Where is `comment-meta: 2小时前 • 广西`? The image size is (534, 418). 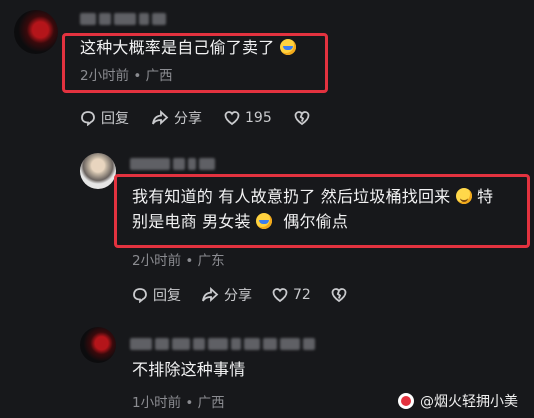 comment-meta: 2小时前 • 广西 is located at coordinates (126, 74).